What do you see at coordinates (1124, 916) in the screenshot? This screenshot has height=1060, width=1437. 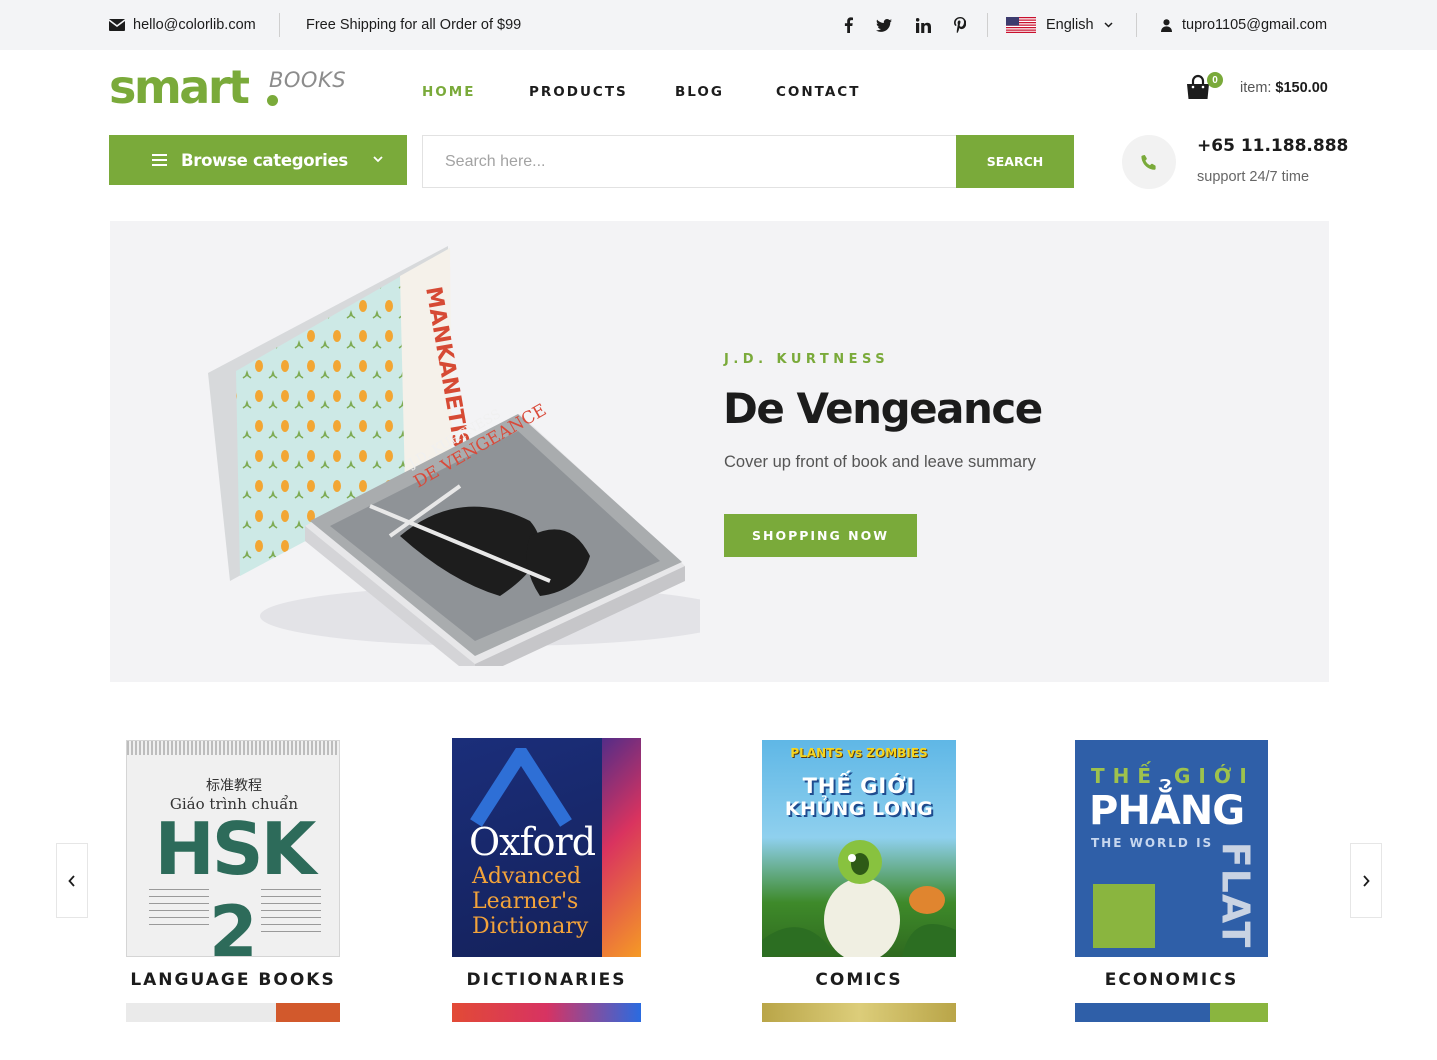 I see `cover-green-block` at bounding box center [1124, 916].